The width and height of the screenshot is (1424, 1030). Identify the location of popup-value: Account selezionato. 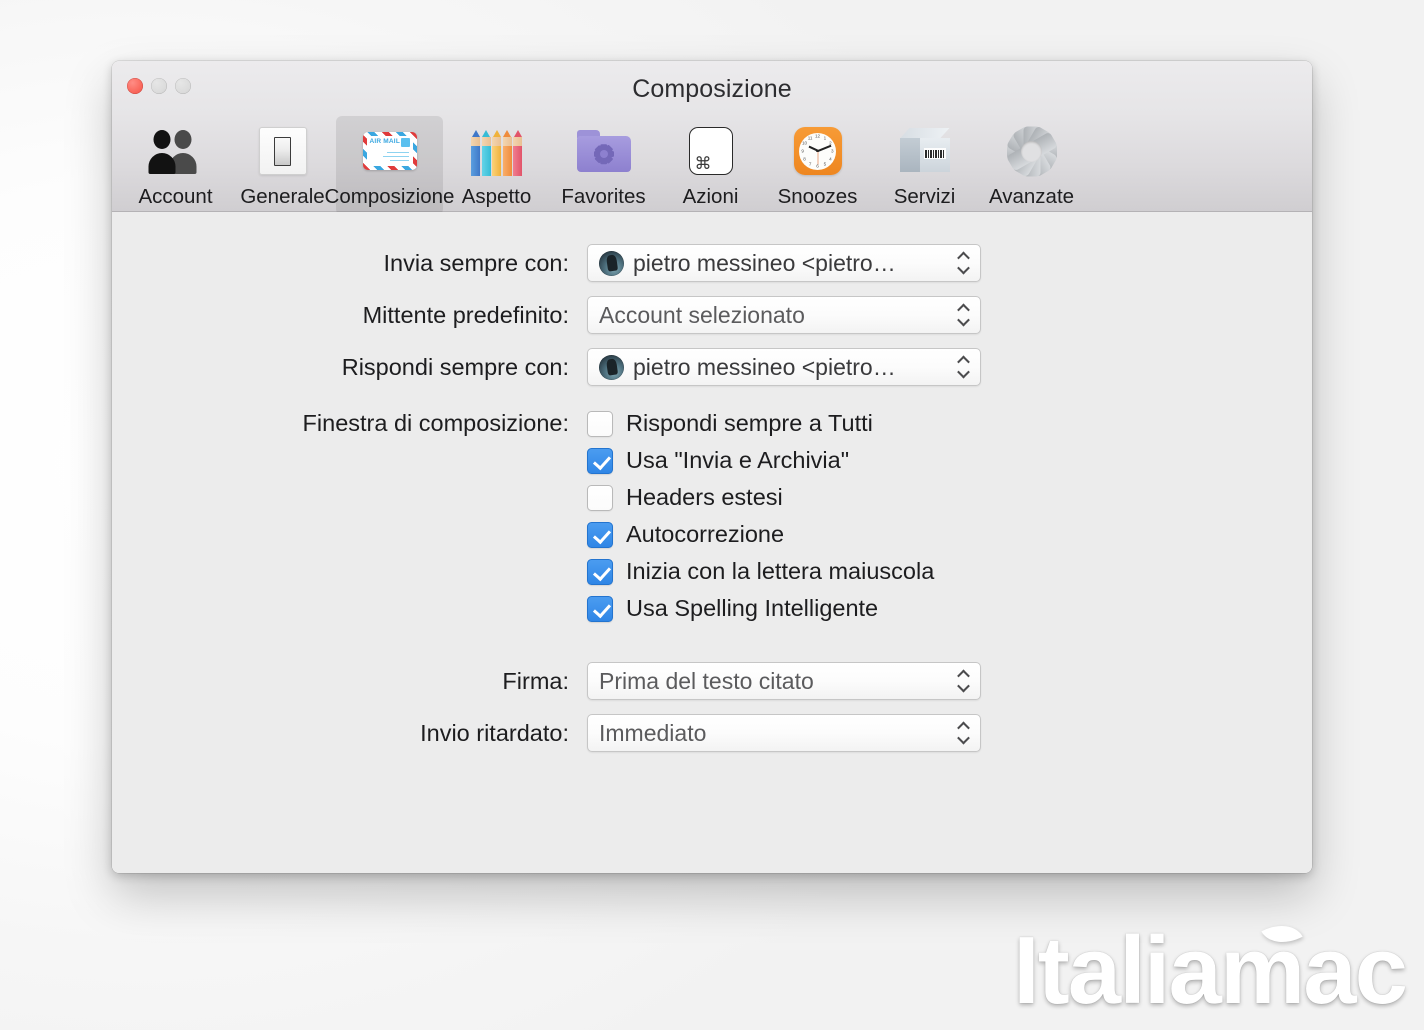
(702, 314).